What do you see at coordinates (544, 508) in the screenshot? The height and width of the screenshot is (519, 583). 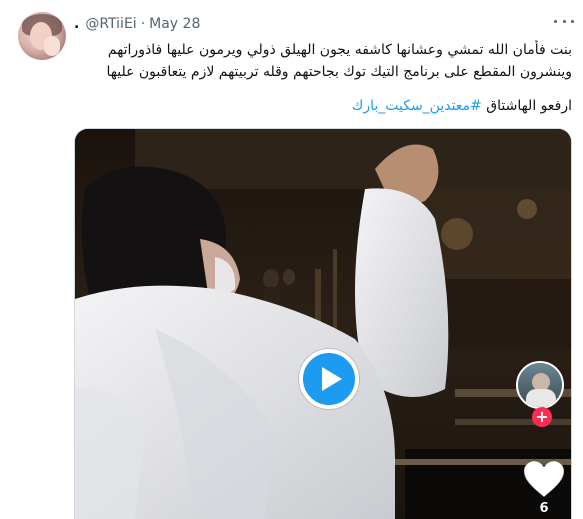 I see `like-count: 6` at bounding box center [544, 508].